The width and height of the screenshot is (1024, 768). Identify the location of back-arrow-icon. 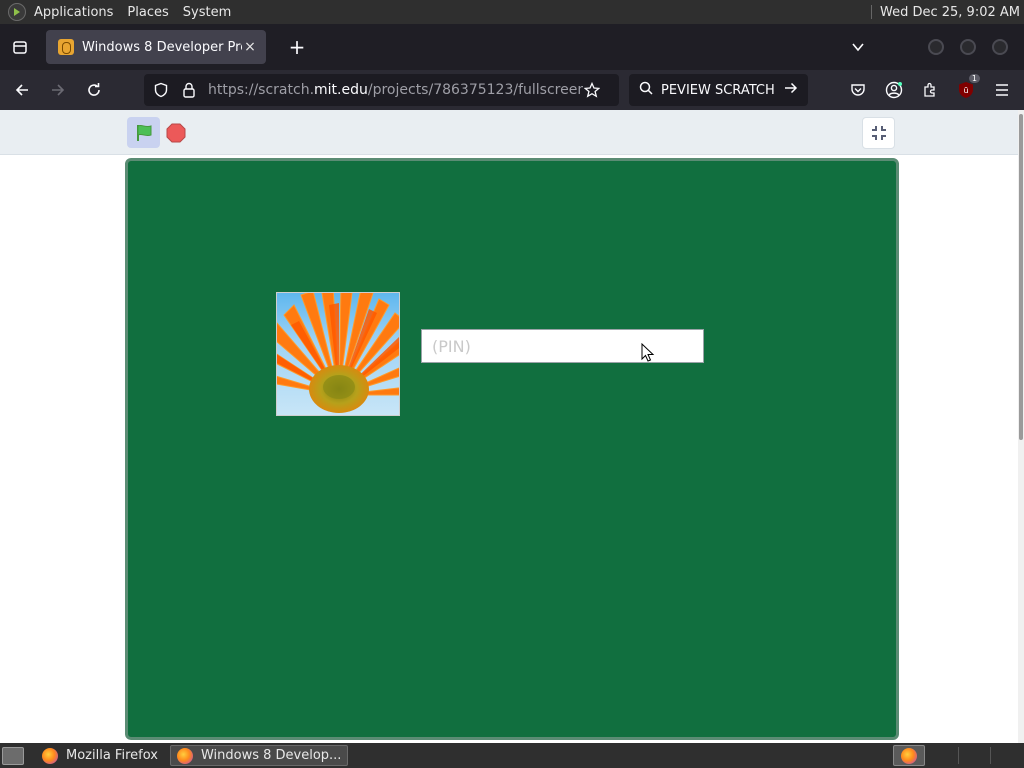
(22, 90).